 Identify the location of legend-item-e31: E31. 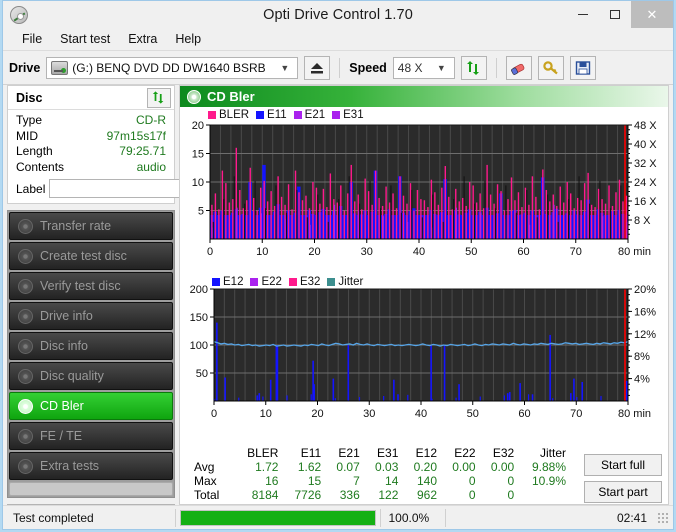
(348, 115).